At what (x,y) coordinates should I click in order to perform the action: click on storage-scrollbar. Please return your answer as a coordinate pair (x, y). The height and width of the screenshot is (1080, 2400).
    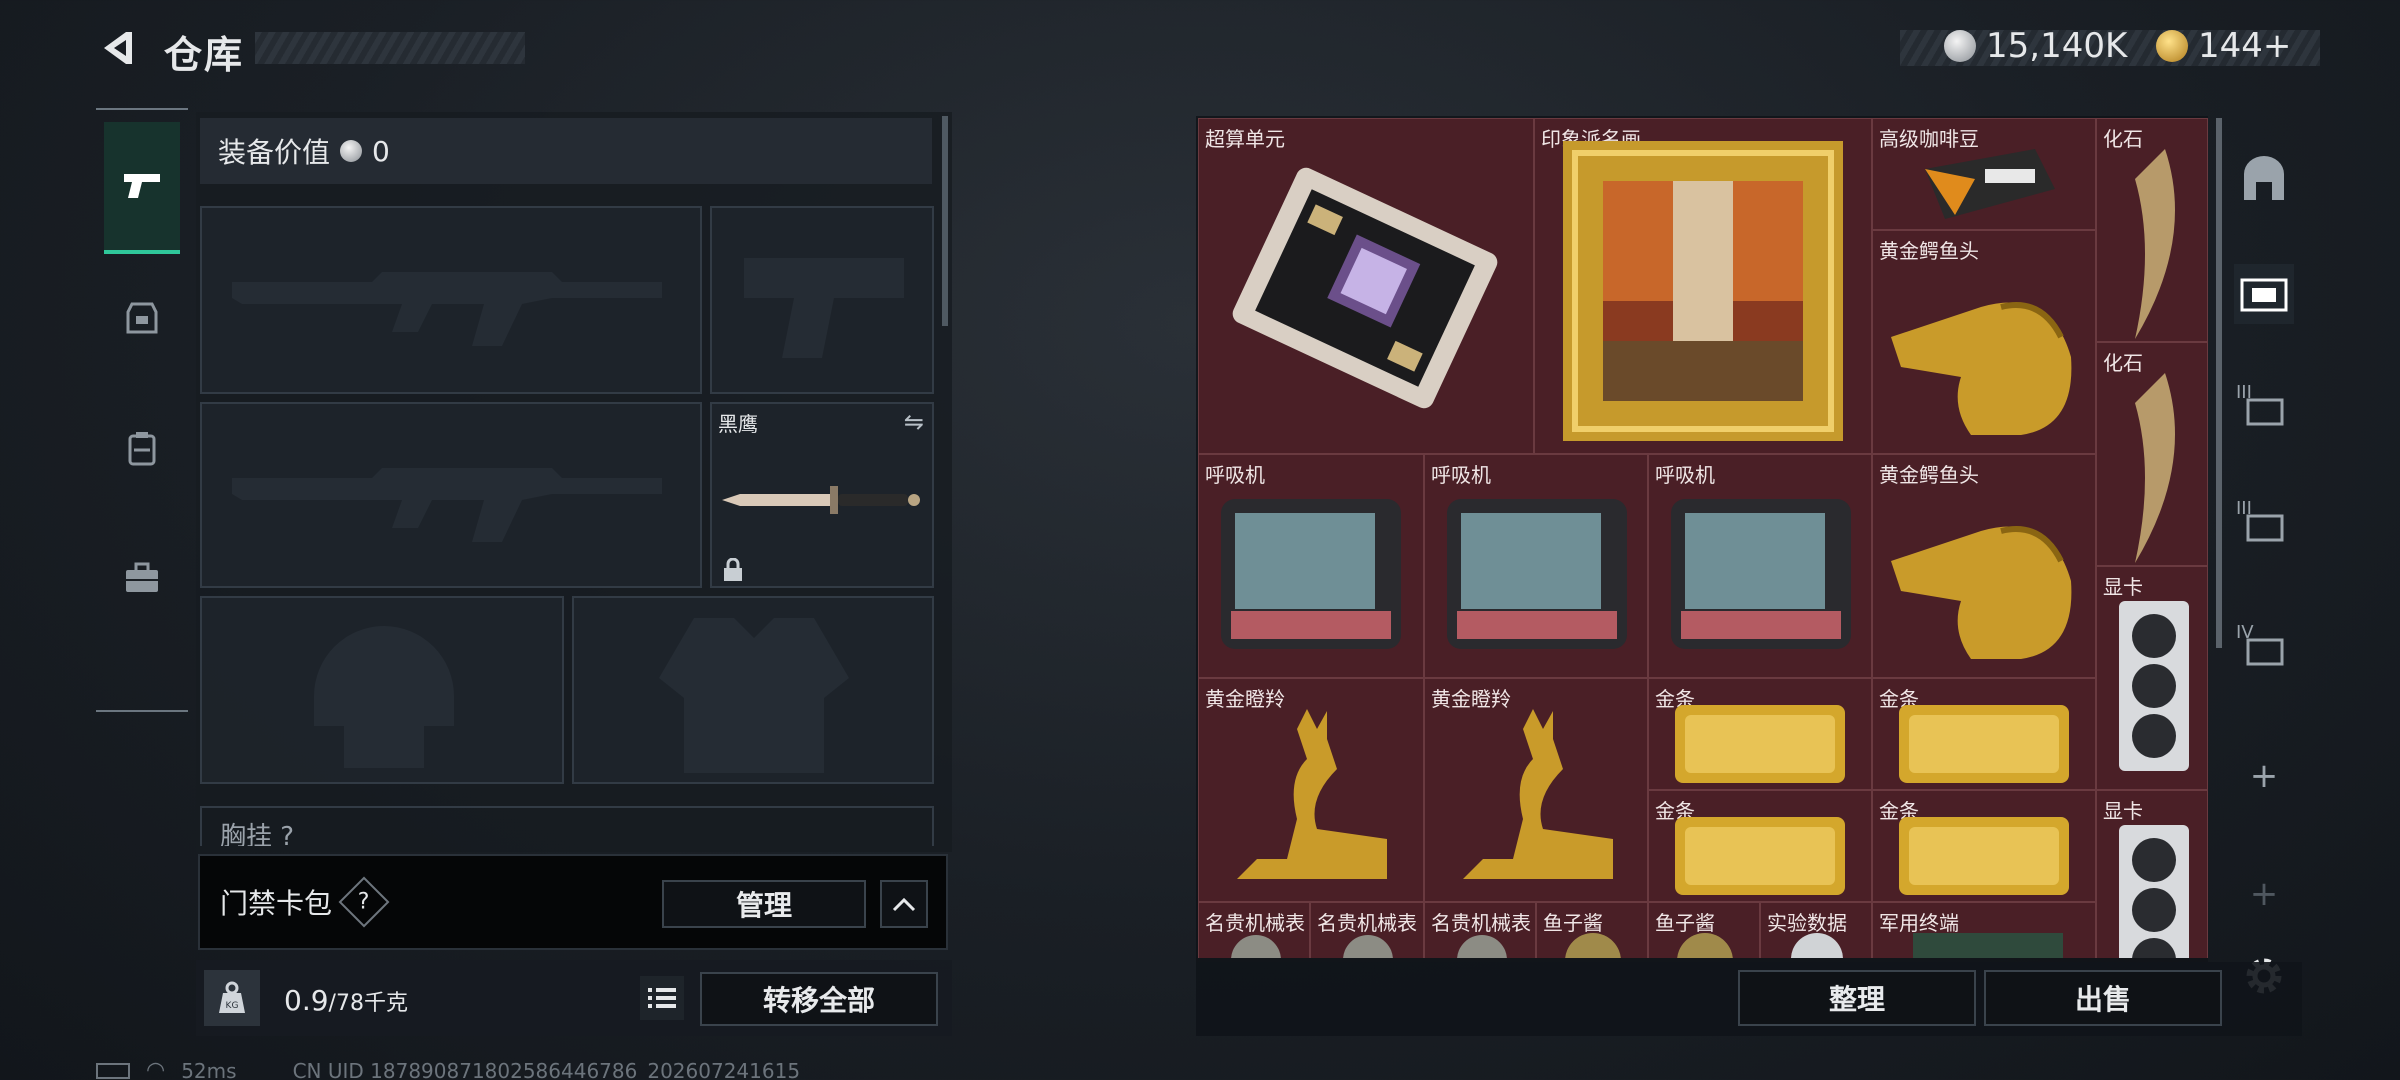
    Looking at the image, I should click on (2219, 383).